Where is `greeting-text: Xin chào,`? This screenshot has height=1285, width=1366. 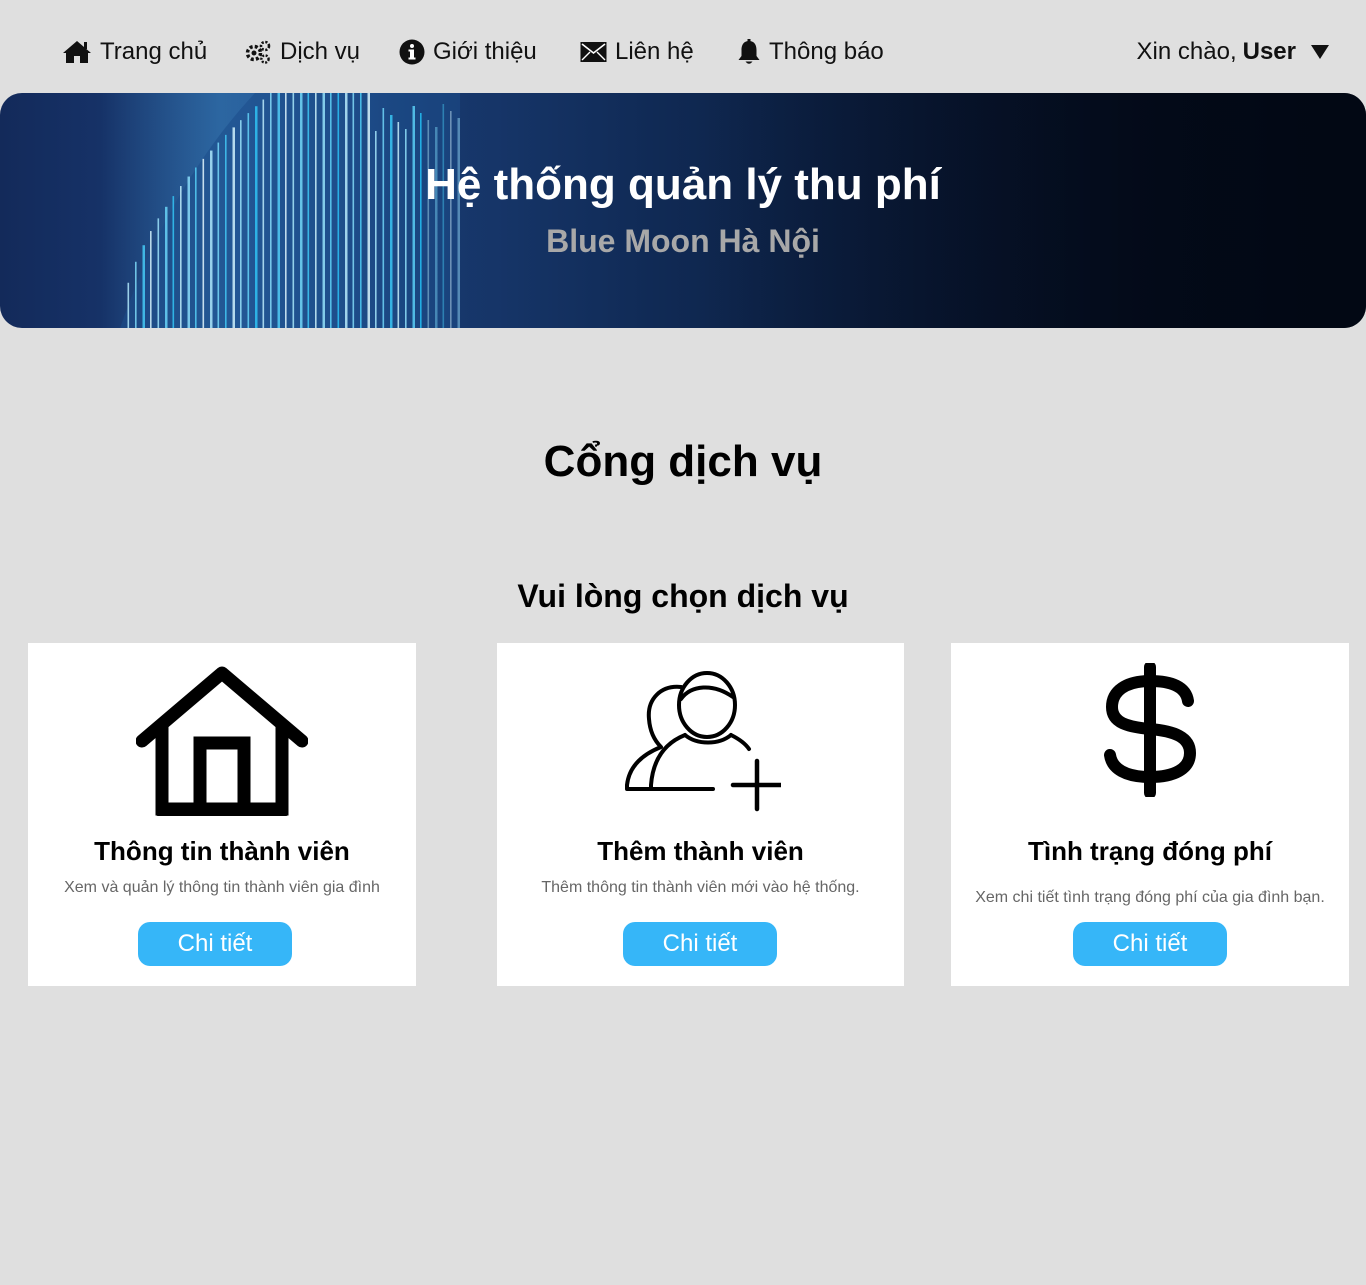
greeting-text: Xin chào, is located at coordinates (1186, 51).